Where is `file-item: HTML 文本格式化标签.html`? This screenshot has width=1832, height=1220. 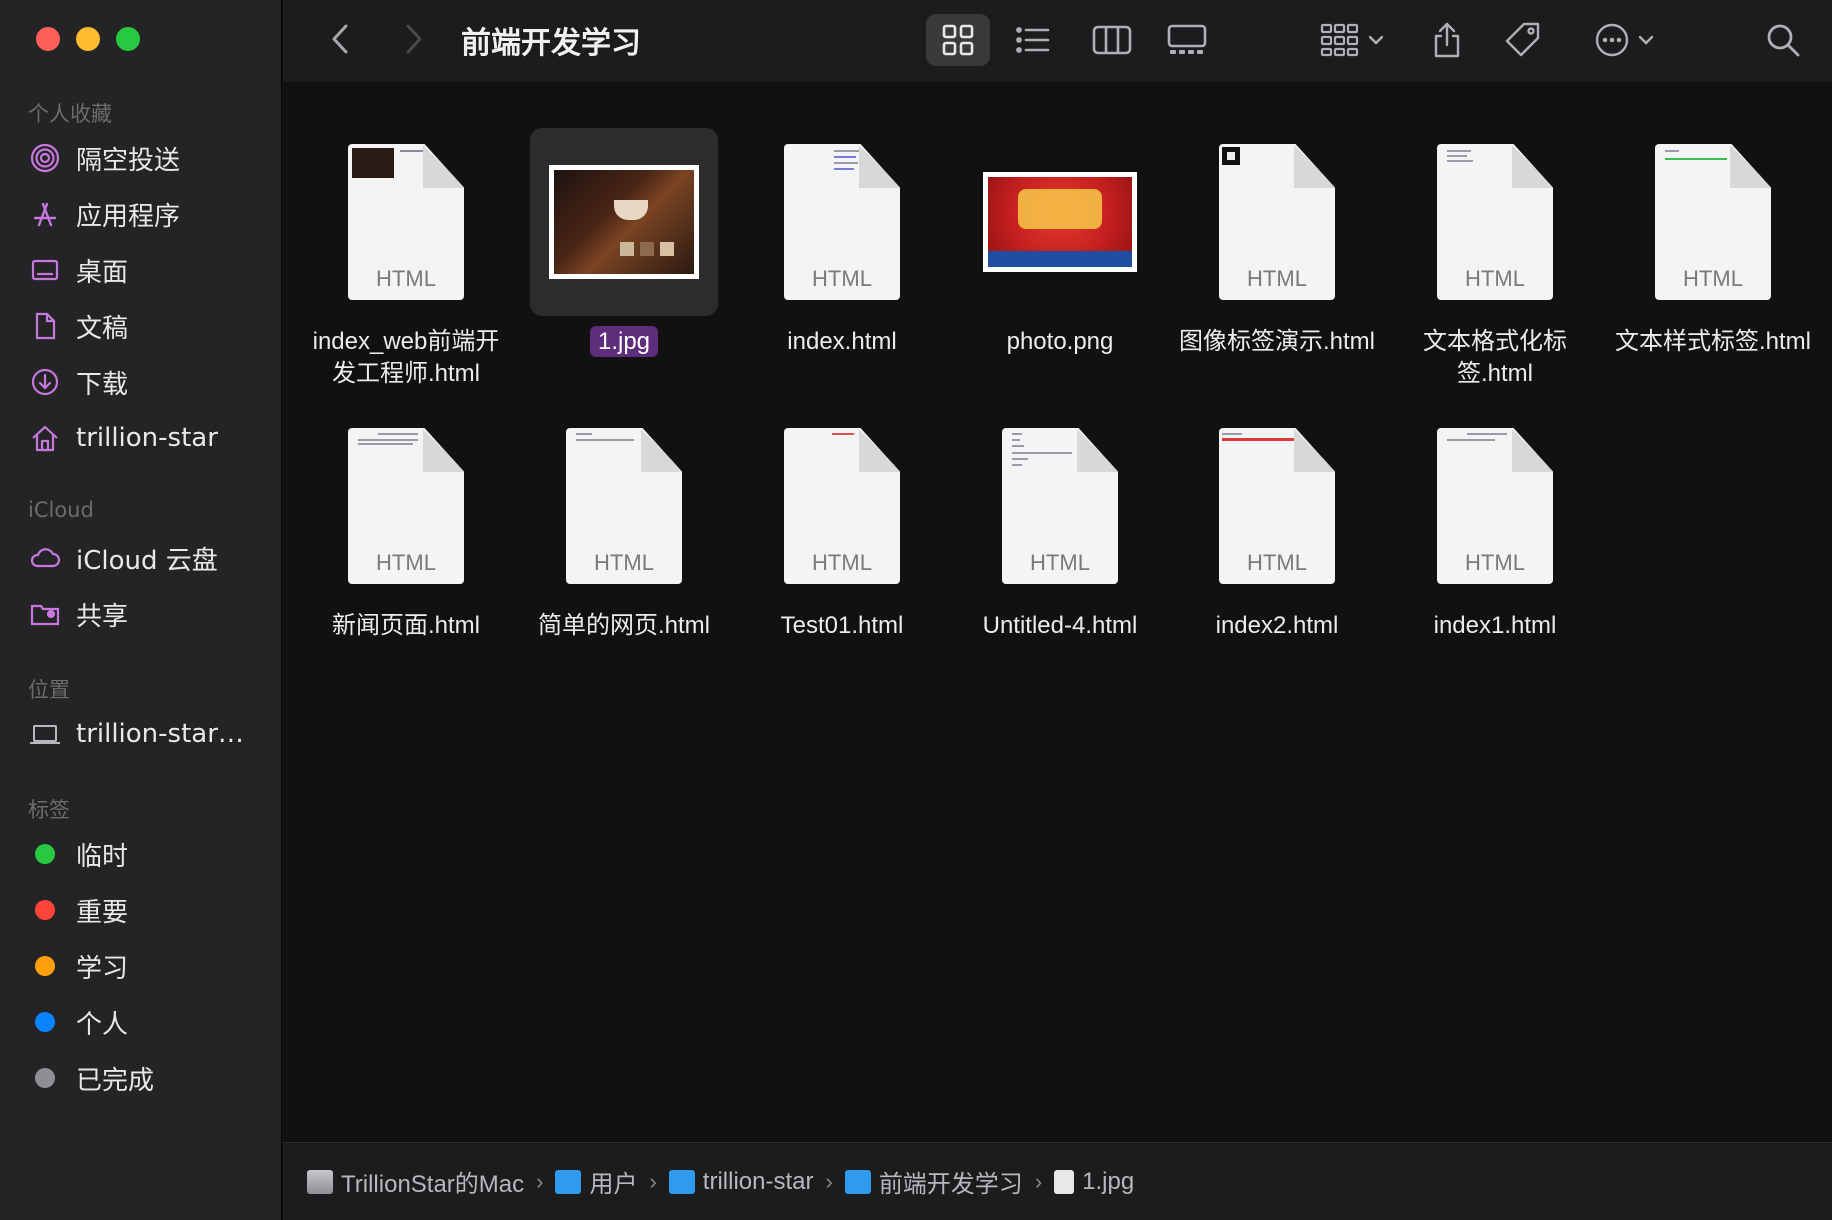 file-item: HTML 文本格式化标签.html is located at coordinates (1495, 259).